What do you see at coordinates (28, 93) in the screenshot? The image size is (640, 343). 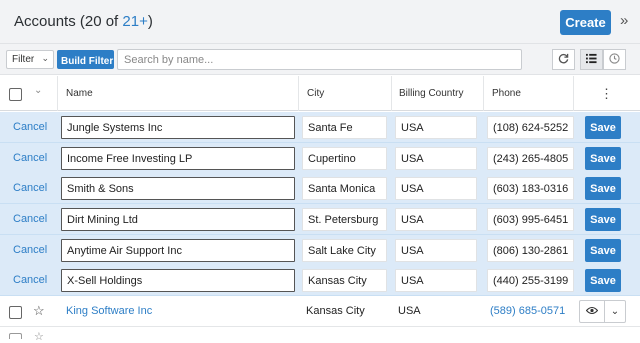 I see `select-column-header: ⌄` at bounding box center [28, 93].